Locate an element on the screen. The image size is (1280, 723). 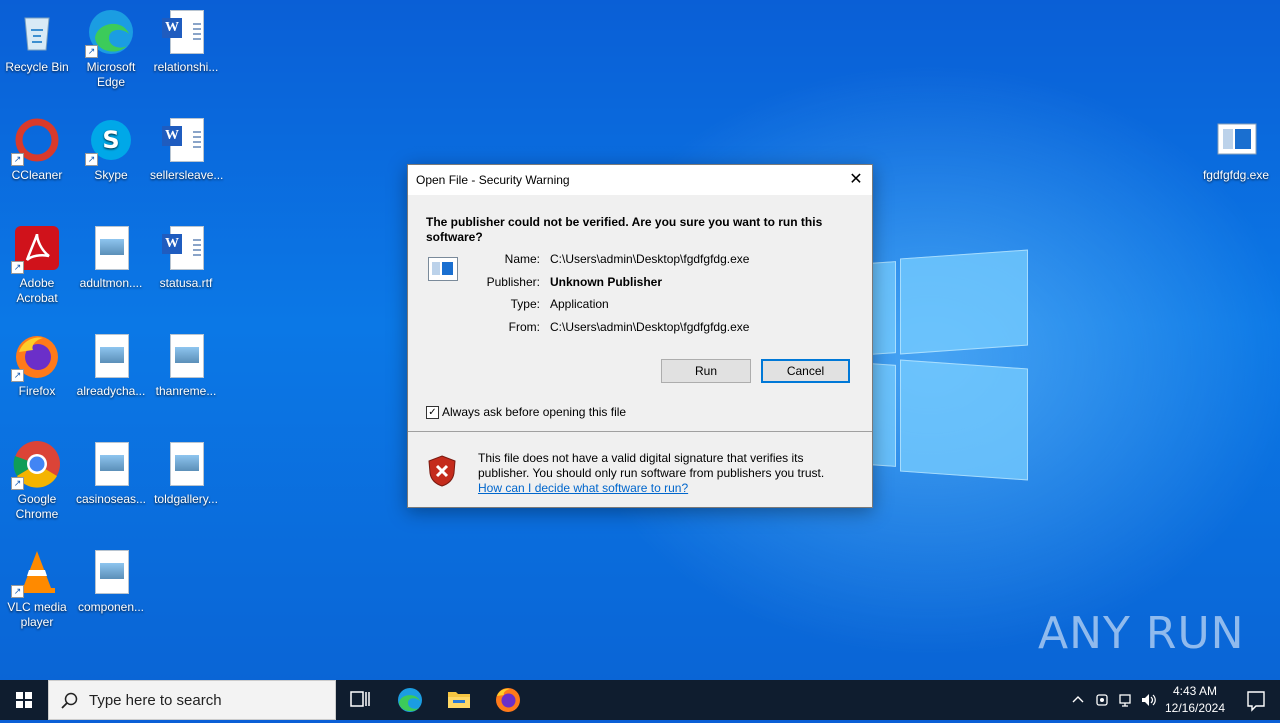
checkbox-label: Always ask before opening this file is located at coordinates (534, 412).